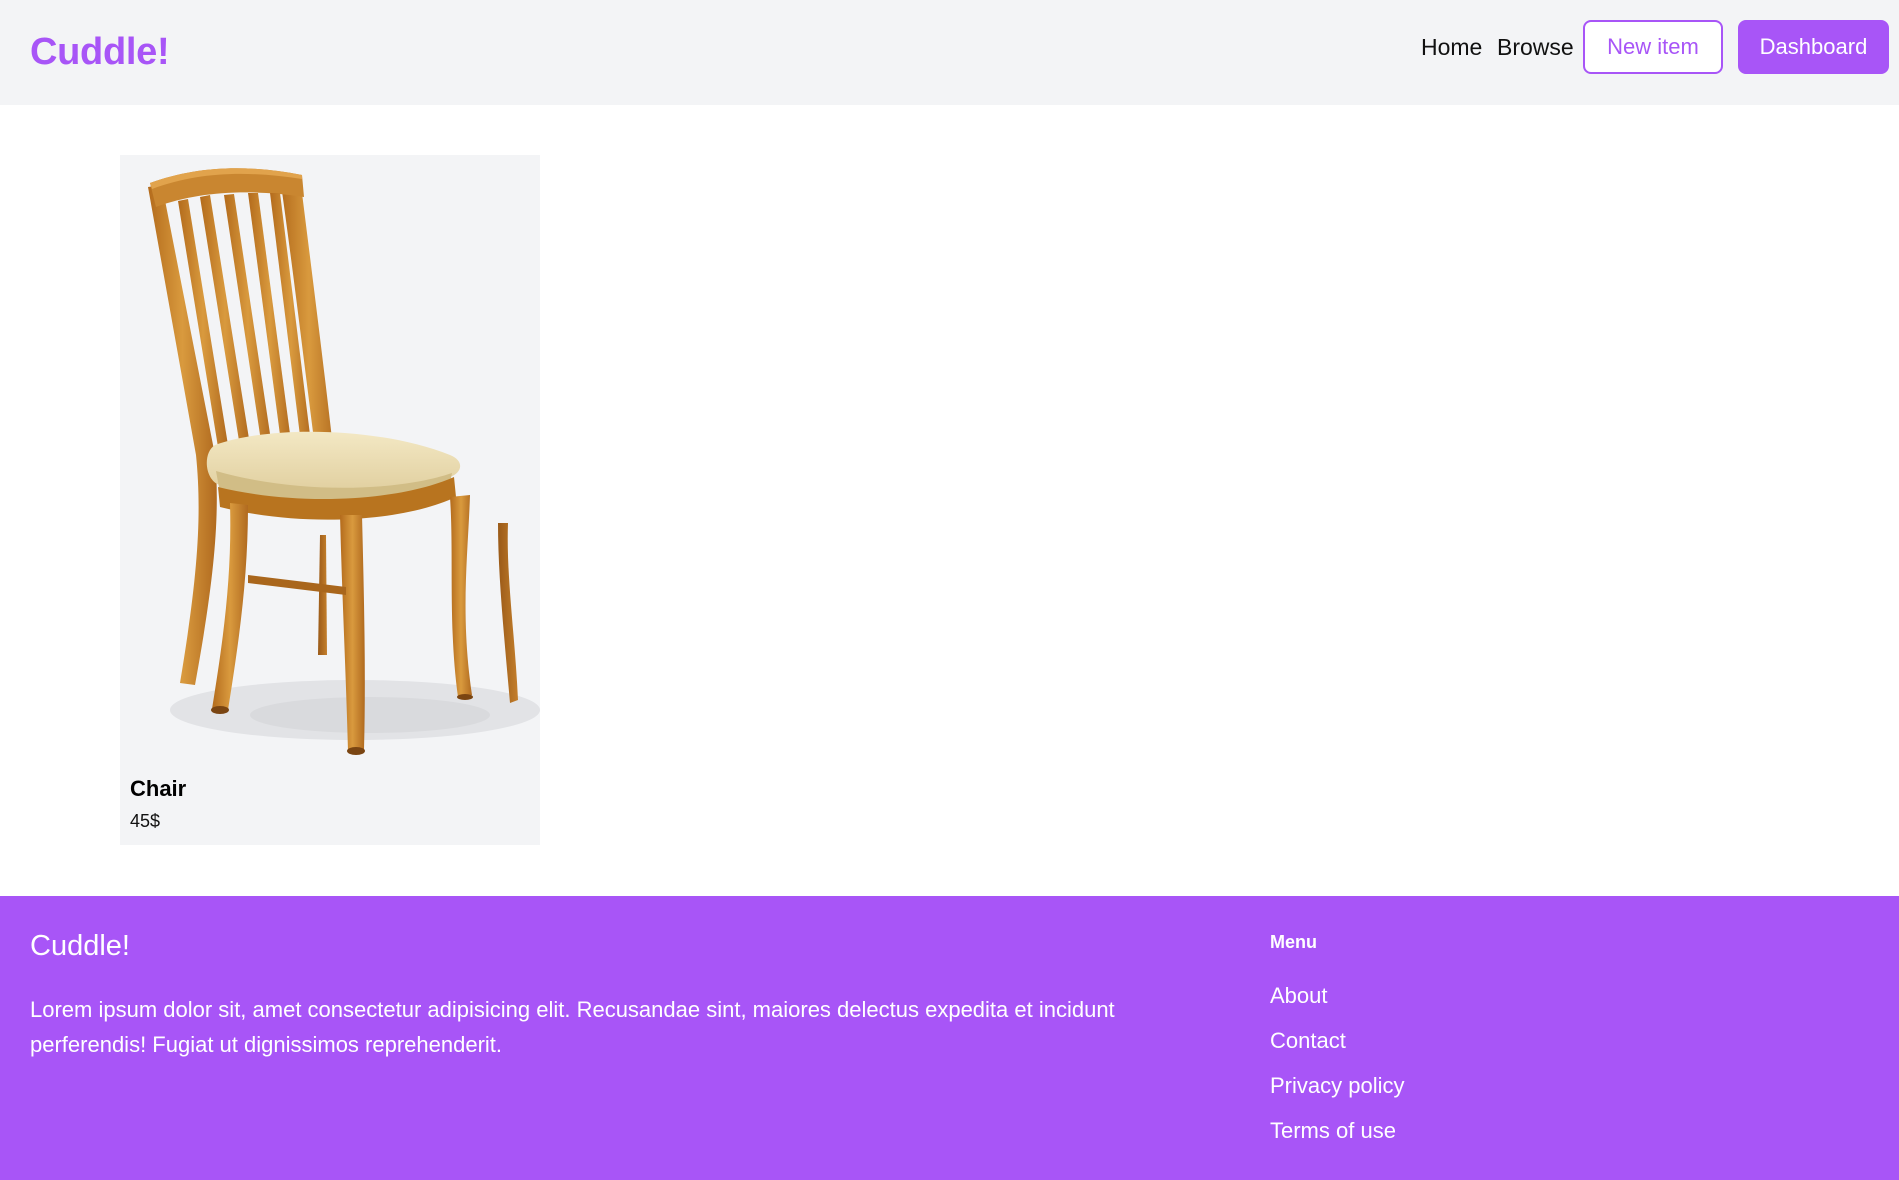 Image resolution: width=1899 pixels, height=1180 pixels. I want to click on product-price: 45$, so click(145, 821).